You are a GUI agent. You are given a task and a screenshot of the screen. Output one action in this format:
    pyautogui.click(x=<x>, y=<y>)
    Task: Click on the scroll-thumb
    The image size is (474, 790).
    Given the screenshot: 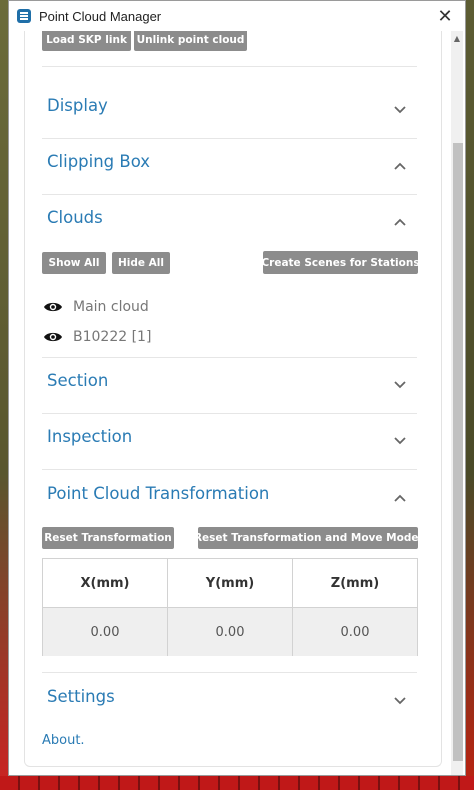 What is the action you would take?
    pyautogui.click(x=458, y=452)
    